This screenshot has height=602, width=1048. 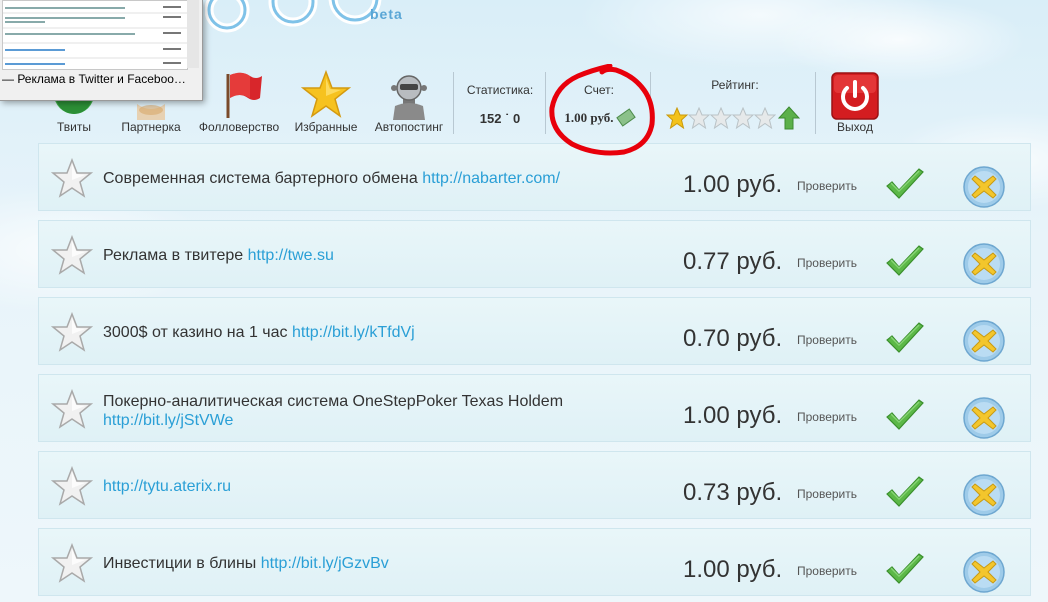 I want to click on rating-stars, so click(x=735, y=118).